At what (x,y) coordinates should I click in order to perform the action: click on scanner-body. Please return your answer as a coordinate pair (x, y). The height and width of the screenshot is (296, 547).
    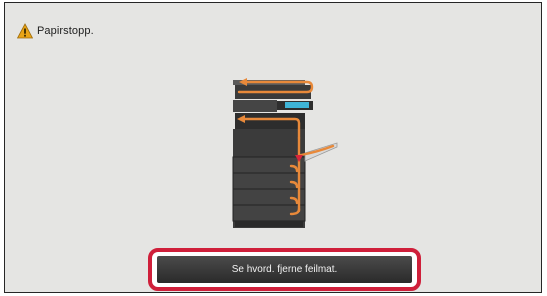
    Looking at the image, I should click on (255, 106).